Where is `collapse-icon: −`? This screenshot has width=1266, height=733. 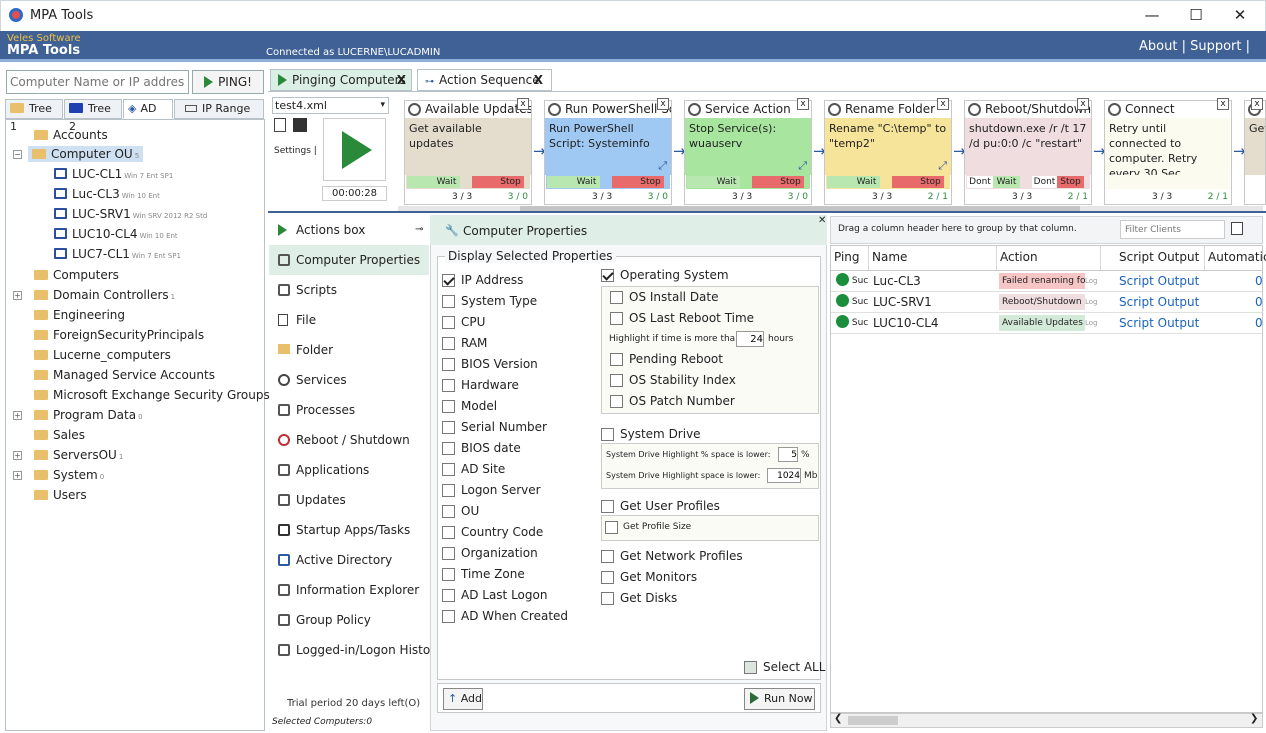 collapse-icon: − is located at coordinates (17, 154).